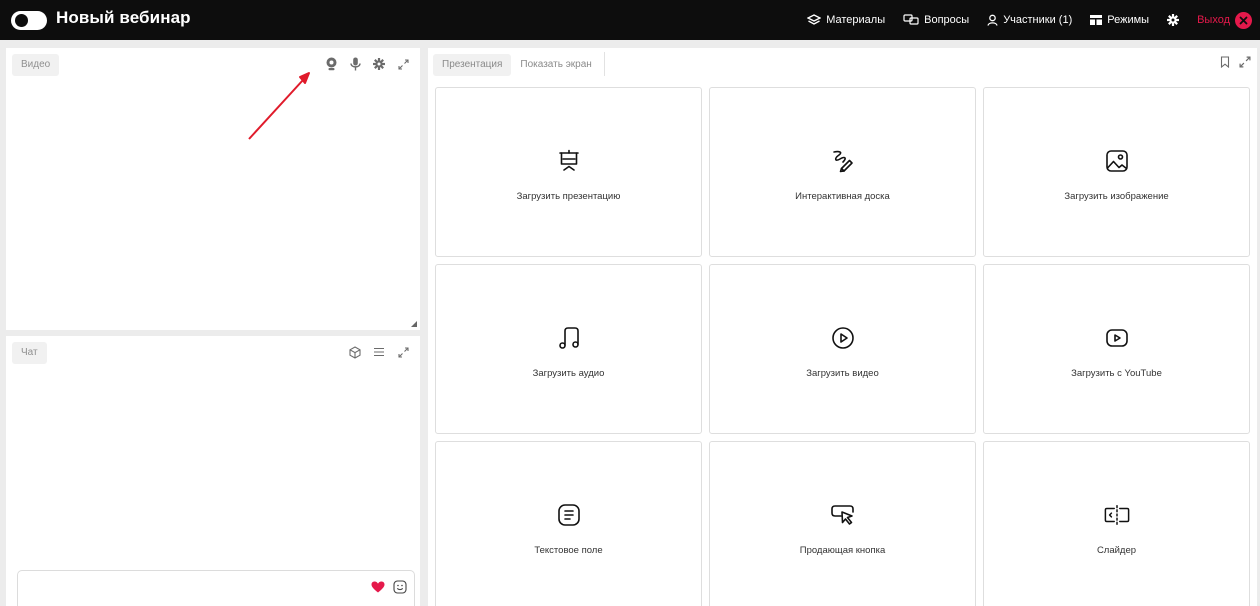  What do you see at coordinates (1117, 515) in the screenshot?
I see `slider-icon` at bounding box center [1117, 515].